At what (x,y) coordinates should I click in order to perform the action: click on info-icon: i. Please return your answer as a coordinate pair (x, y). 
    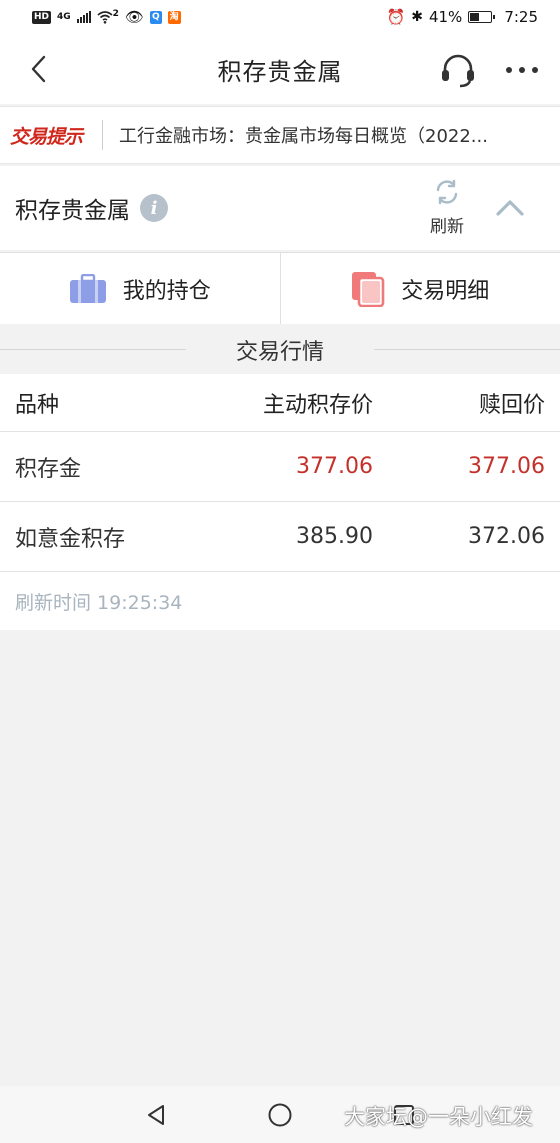
    Looking at the image, I should click on (154, 208).